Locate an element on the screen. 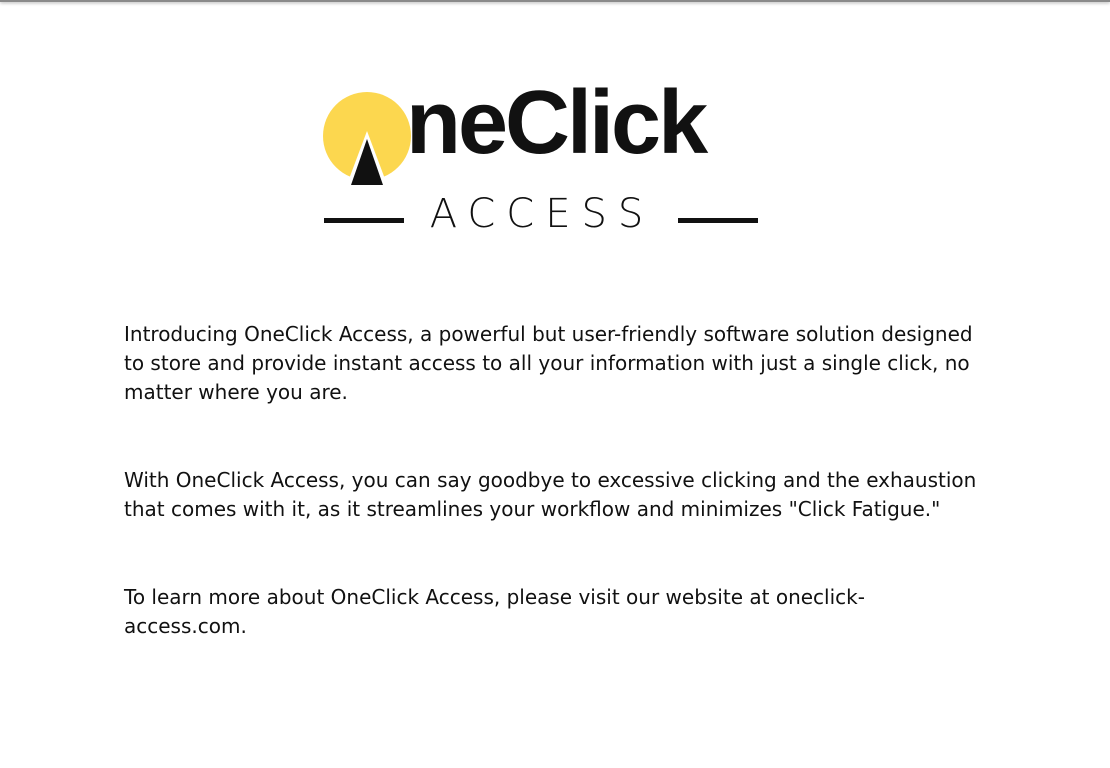  logo-divider-left is located at coordinates (364, 220).